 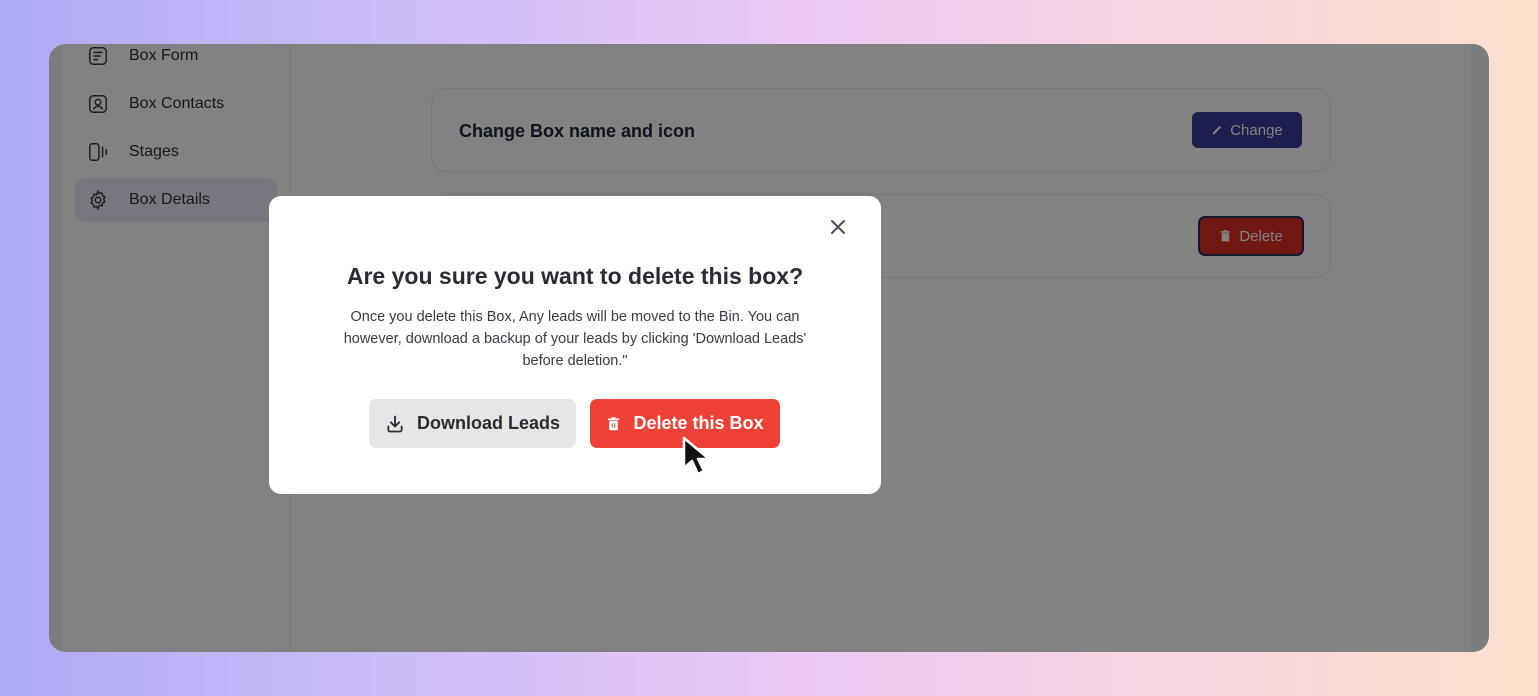 I want to click on close-icon, so click(x=838, y=227).